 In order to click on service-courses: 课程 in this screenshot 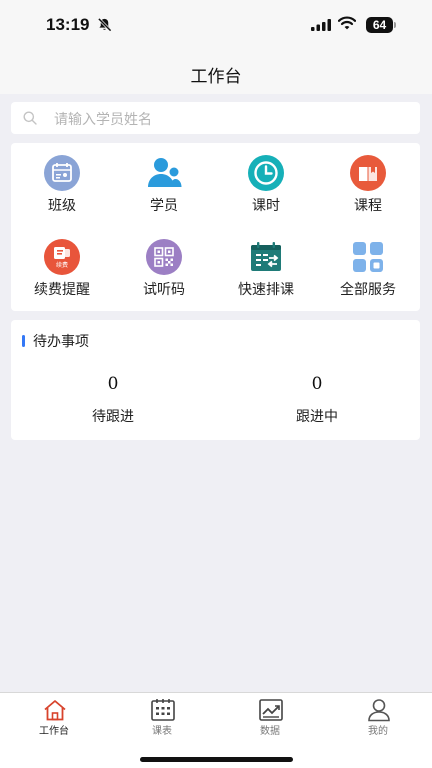, I will do `click(368, 178)`.